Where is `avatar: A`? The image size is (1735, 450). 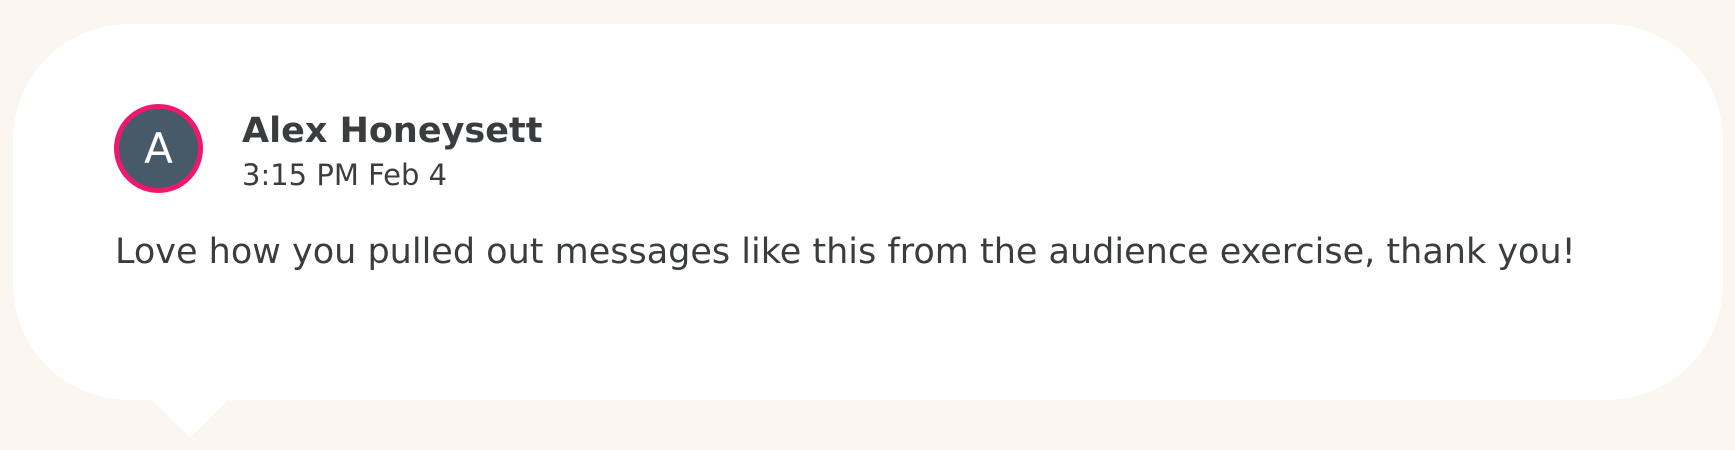
avatar: A is located at coordinates (158, 148).